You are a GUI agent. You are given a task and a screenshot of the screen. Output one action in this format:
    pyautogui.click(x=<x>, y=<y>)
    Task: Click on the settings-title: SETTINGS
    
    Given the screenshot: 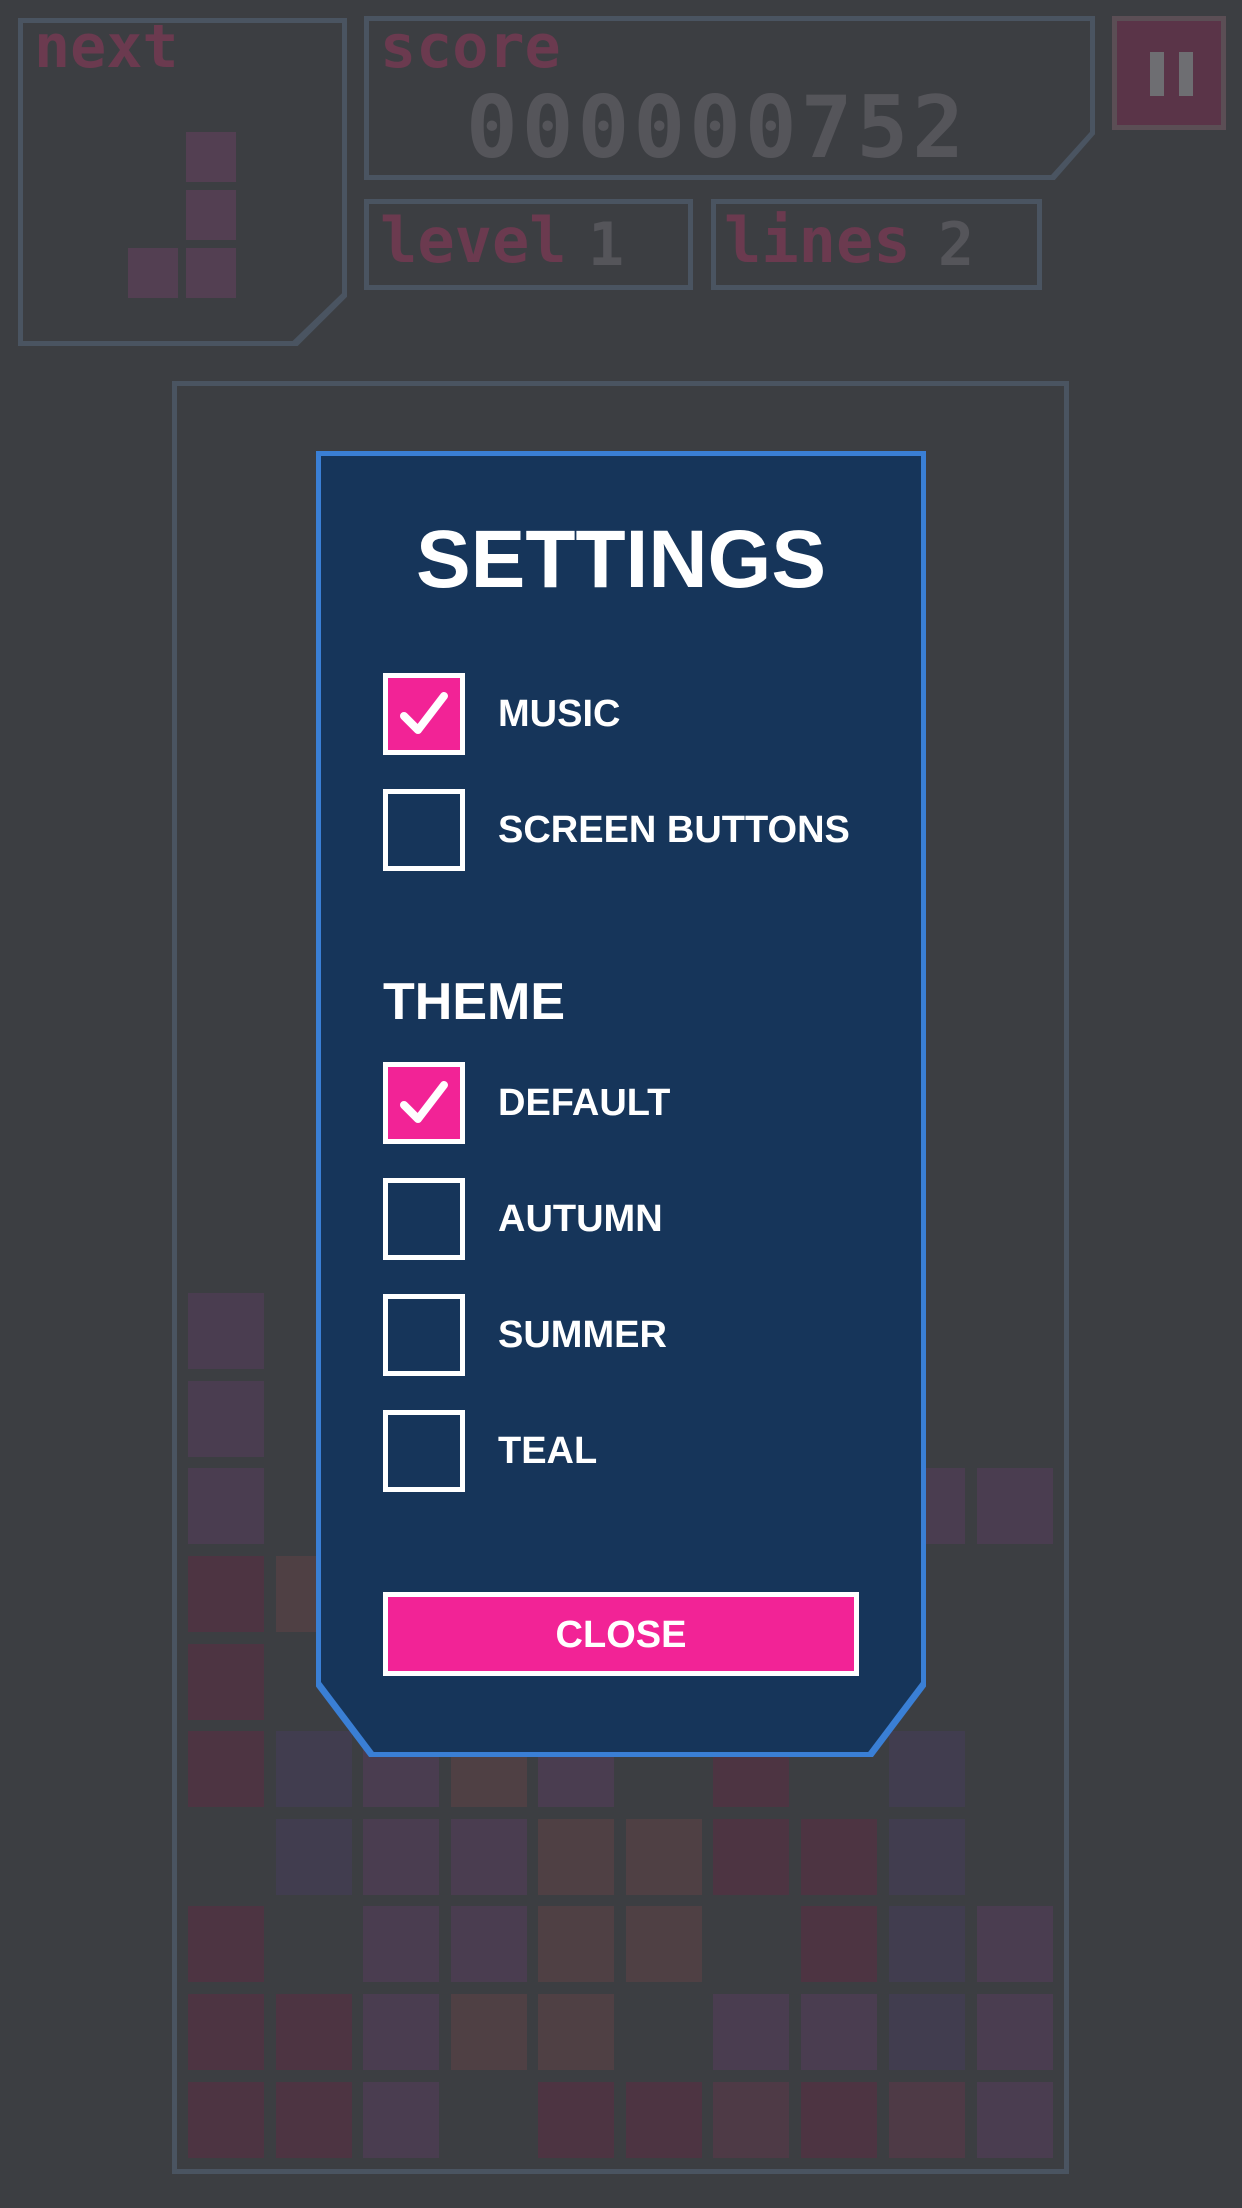 What is the action you would take?
    pyautogui.click(x=621, y=559)
    